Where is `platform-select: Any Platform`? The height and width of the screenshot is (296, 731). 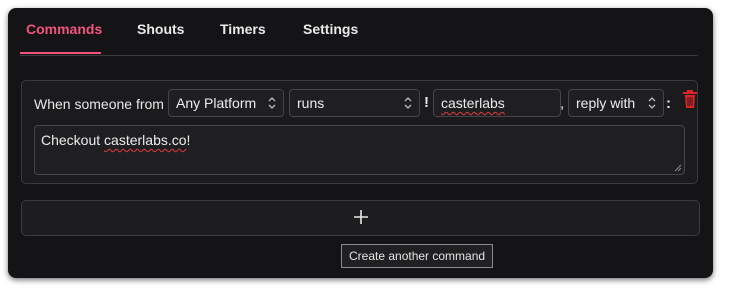
platform-select: Any Platform is located at coordinates (226, 103).